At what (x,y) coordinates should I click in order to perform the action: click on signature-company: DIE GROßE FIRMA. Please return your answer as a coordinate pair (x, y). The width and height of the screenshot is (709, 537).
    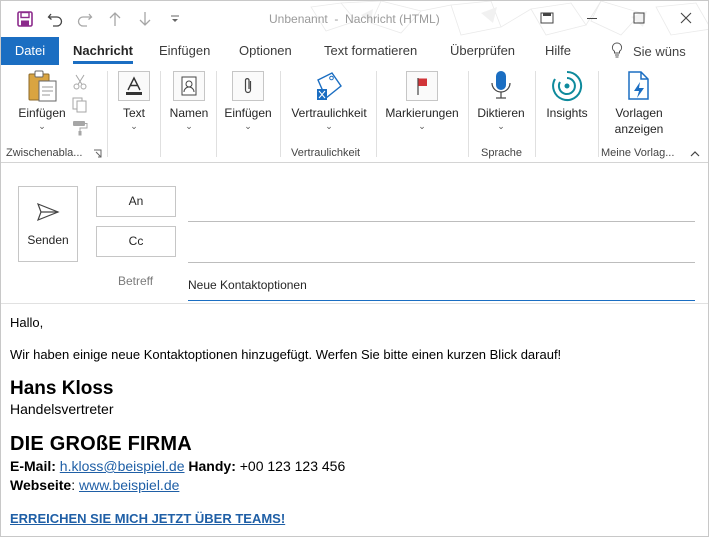
    Looking at the image, I should click on (101, 444).